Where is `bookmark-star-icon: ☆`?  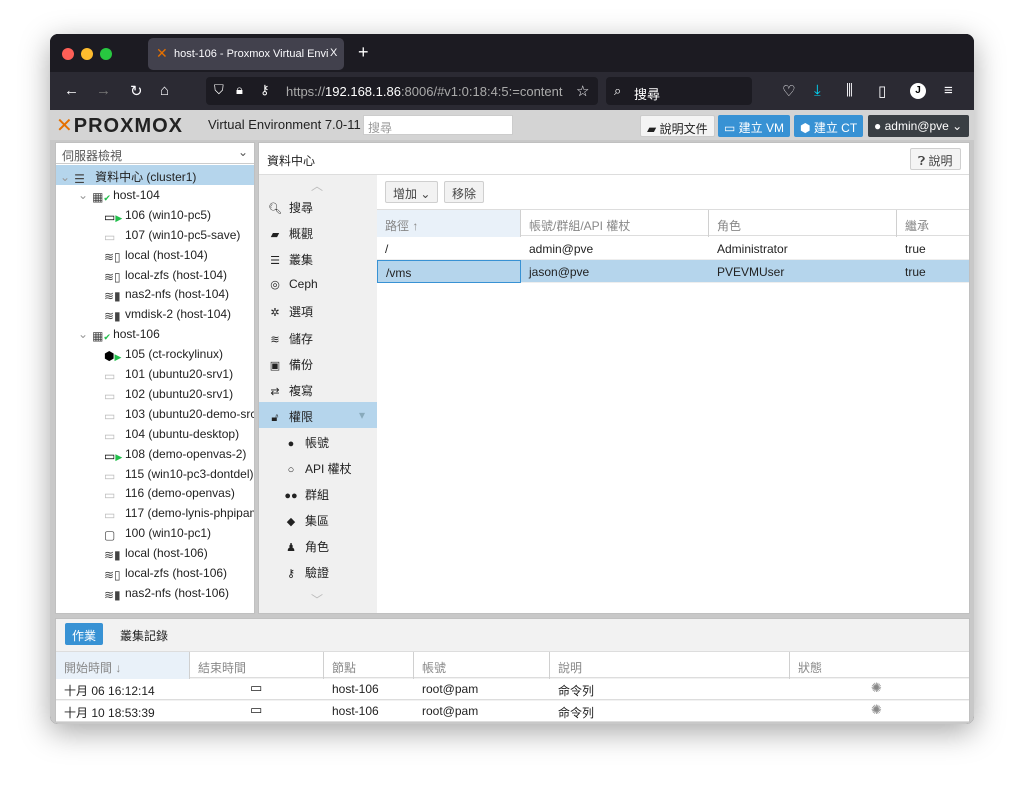
bookmark-star-icon: ☆ is located at coordinates (582, 91).